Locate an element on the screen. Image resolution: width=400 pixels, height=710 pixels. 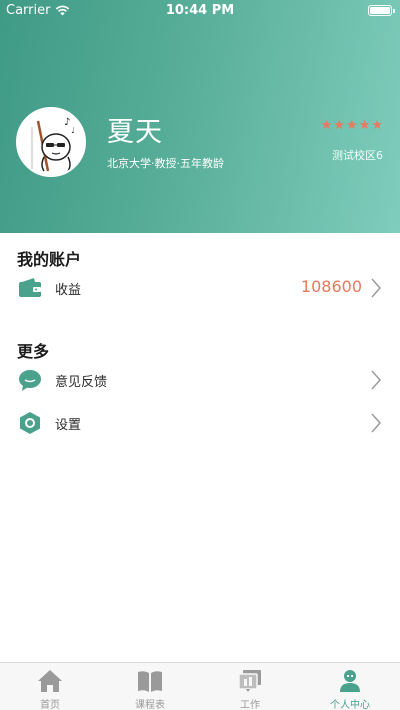
feedback-label: 意见反馈 is located at coordinates (81, 382).